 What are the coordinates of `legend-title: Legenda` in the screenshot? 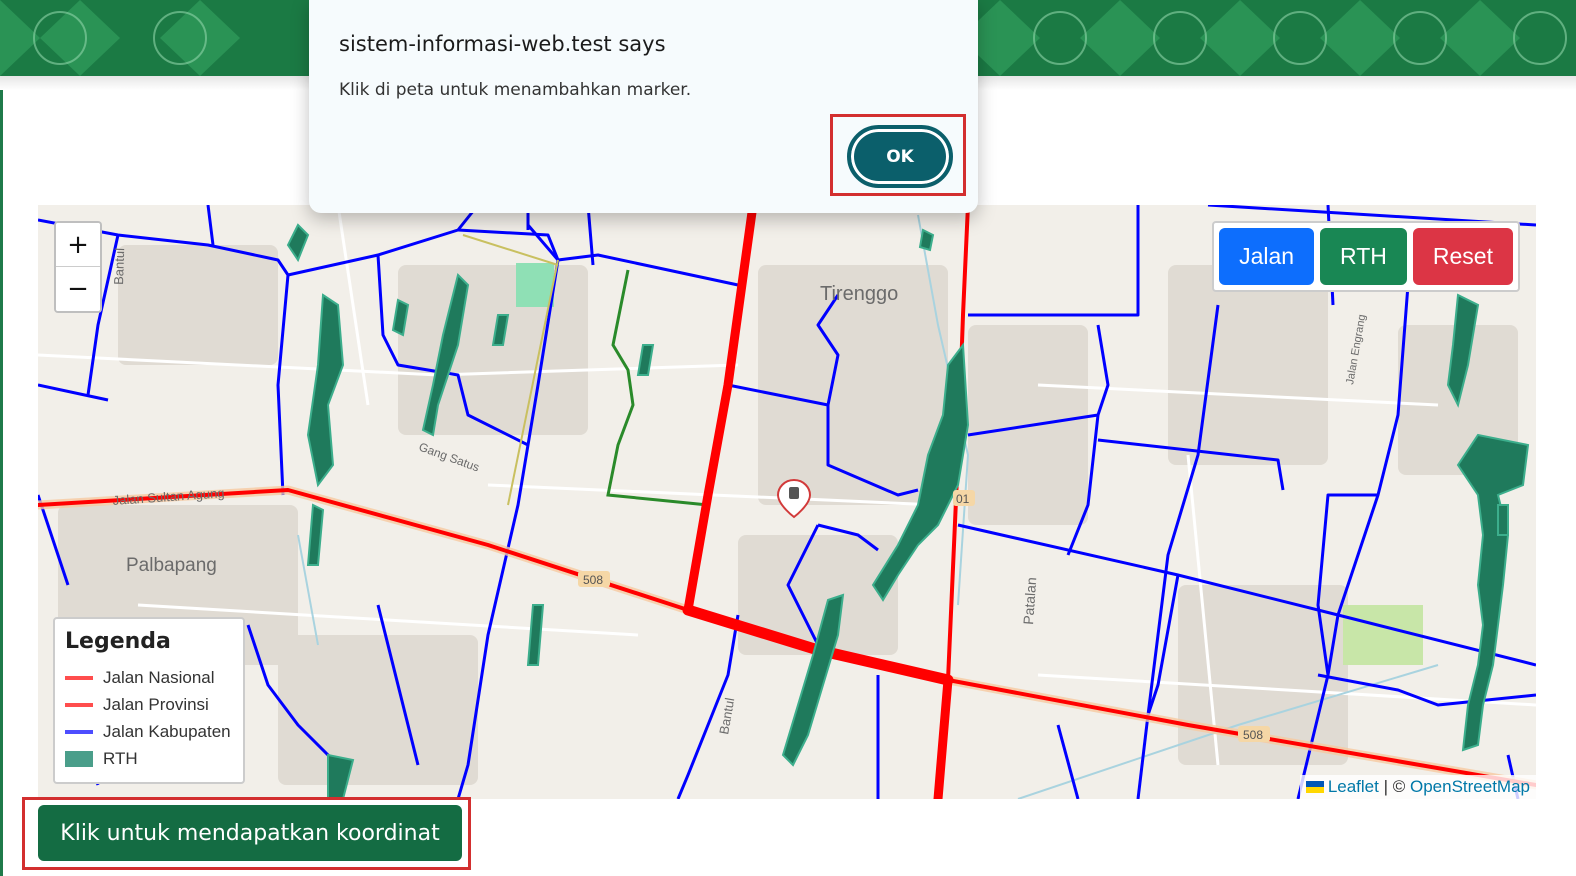 It's located at (118, 641).